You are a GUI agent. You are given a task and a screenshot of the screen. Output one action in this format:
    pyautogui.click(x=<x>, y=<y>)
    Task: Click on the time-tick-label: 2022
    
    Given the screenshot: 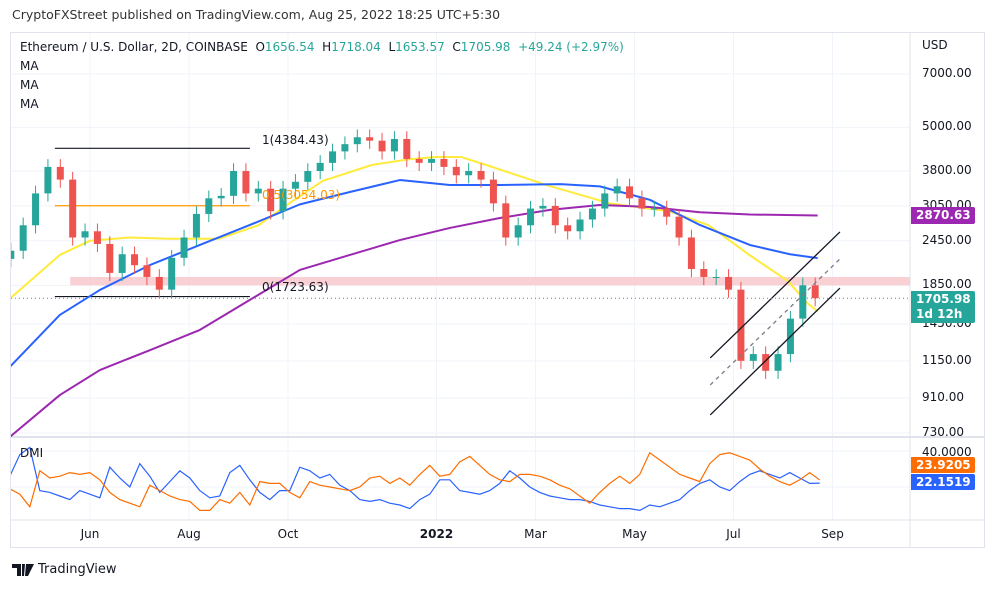 What is the action you would take?
    pyautogui.click(x=436, y=534)
    